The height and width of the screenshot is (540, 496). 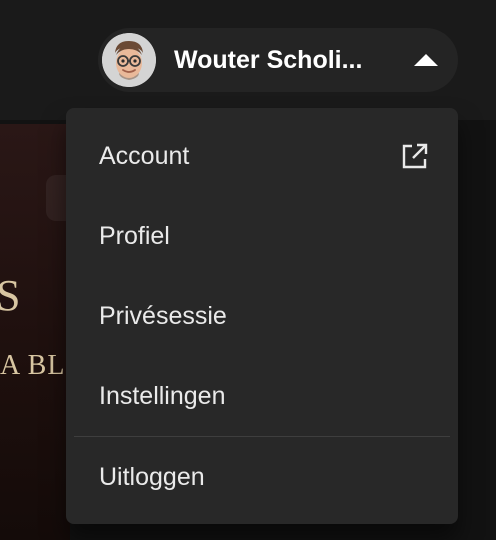 What do you see at coordinates (144, 155) in the screenshot?
I see `menu-item-label: Account` at bounding box center [144, 155].